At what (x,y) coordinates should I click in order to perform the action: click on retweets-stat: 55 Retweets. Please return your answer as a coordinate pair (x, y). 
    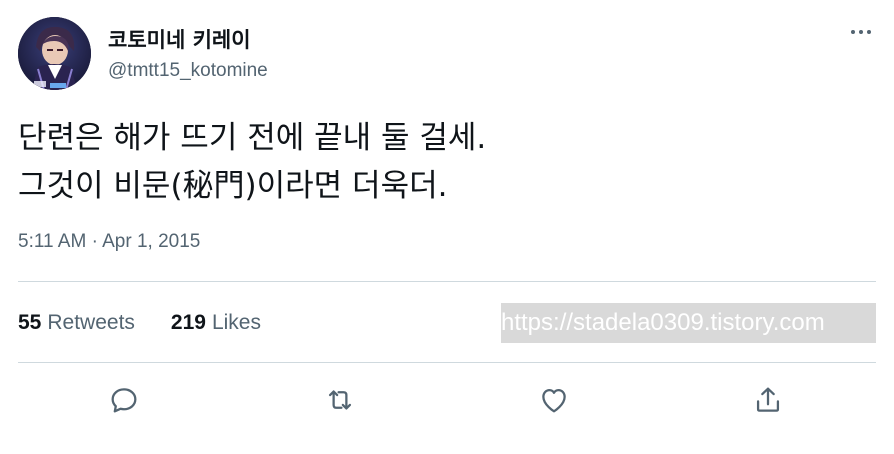
    Looking at the image, I should click on (76, 323).